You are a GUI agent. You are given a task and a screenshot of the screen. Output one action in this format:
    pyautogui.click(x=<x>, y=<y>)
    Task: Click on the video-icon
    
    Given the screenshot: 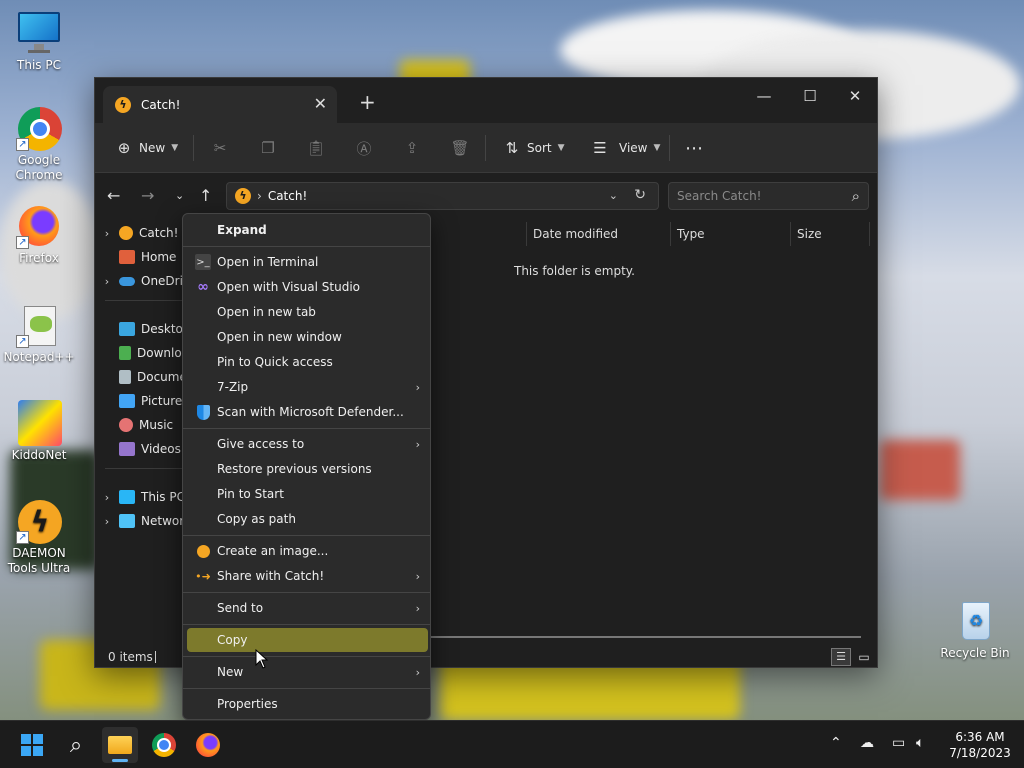 What is the action you would take?
    pyautogui.click(x=127, y=449)
    